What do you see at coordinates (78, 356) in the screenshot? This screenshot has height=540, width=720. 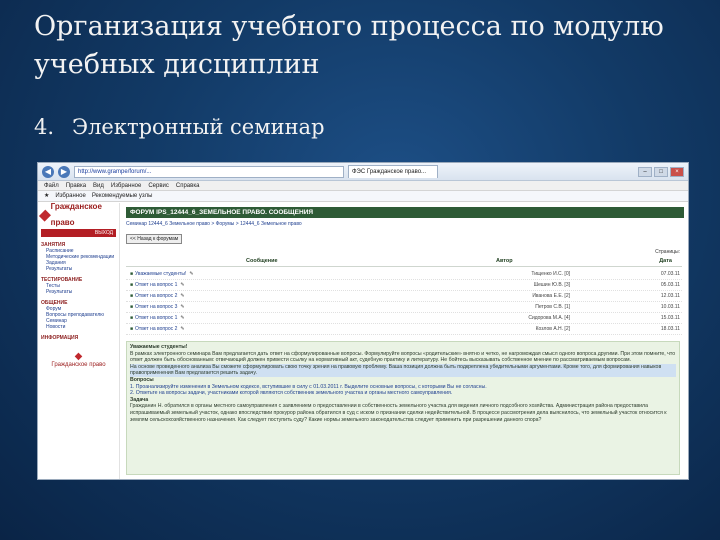 I see `logo-mark-icon: ◆` at bounding box center [78, 356].